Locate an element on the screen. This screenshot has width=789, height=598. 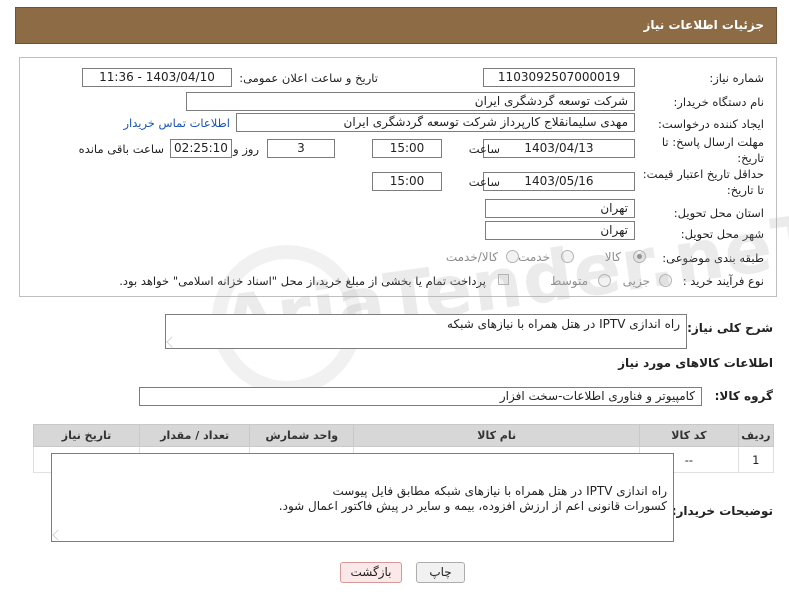
print-button: چاپ is located at coordinates (440, 572).